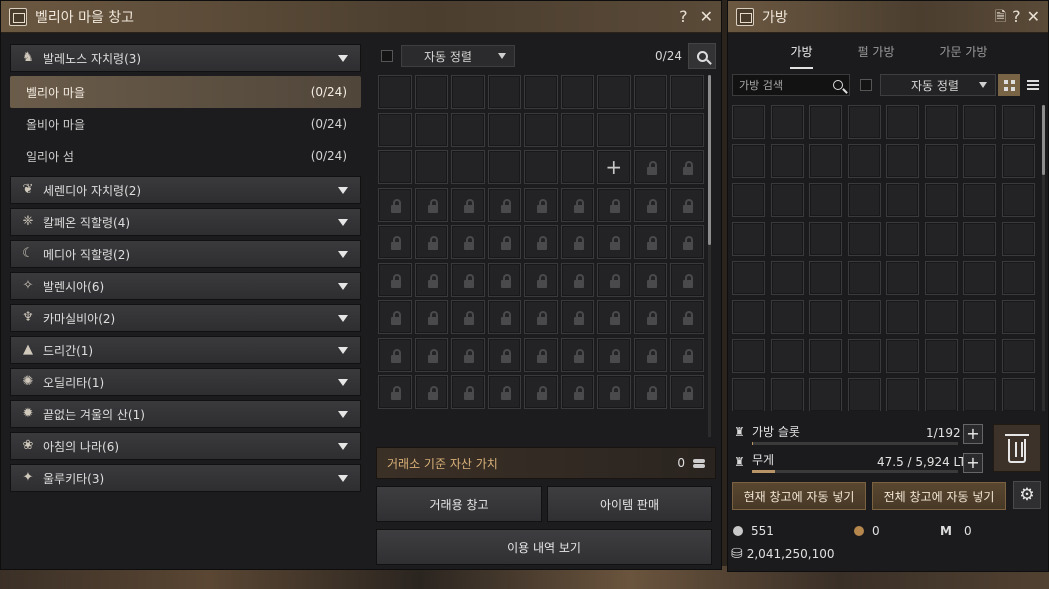 The height and width of the screenshot is (589, 1049). Describe the element at coordinates (1017, 448) in the screenshot. I see `trash-button` at that location.